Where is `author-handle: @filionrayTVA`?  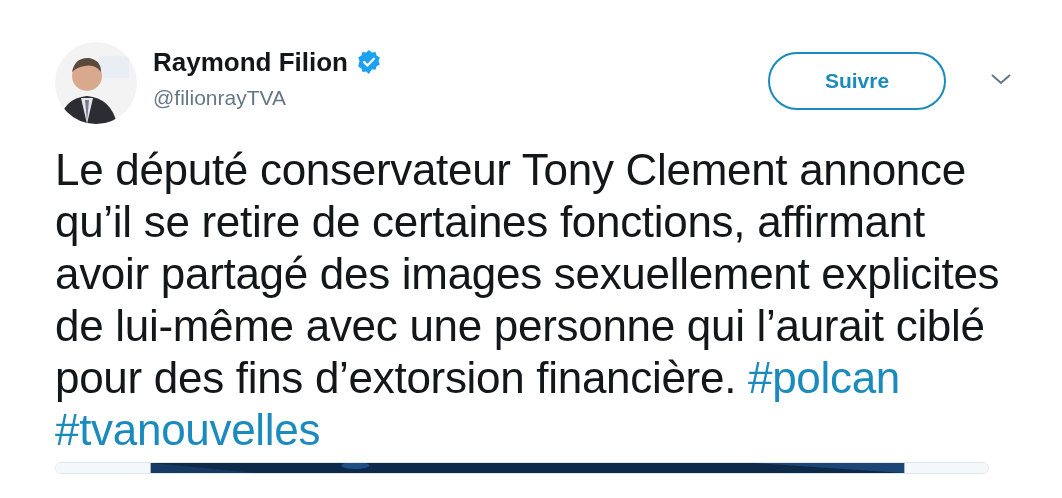
author-handle: @filionrayTVA is located at coordinates (267, 98).